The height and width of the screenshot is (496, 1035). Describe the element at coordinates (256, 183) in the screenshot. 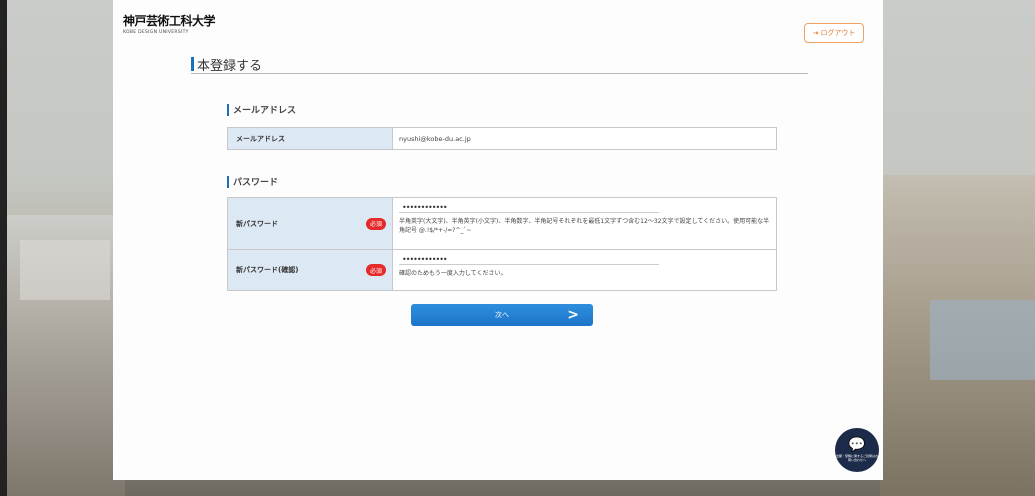

I see `password-section-title-text: パスワード` at that location.